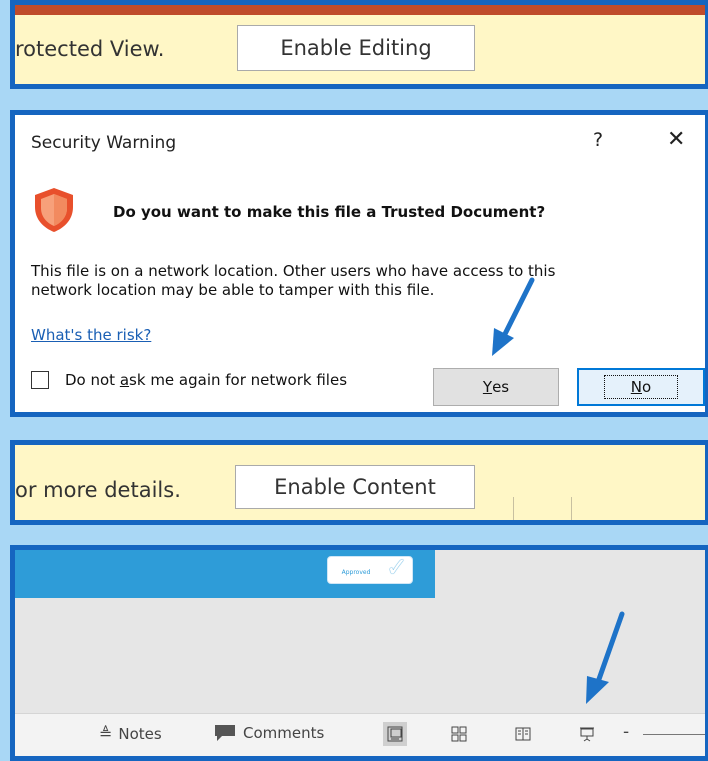  What do you see at coordinates (626, 732) in the screenshot?
I see `zoom-out-button: -` at bounding box center [626, 732].